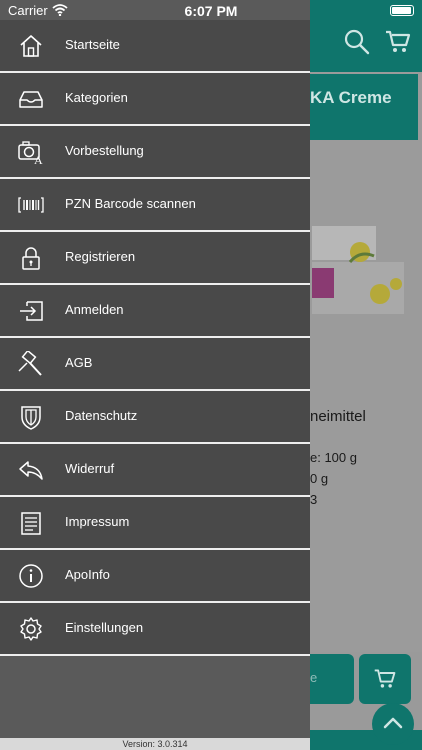 This screenshot has width=422, height=750. What do you see at coordinates (358, 270) in the screenshot?
I see `product-image` at bounding box center [358, 270].